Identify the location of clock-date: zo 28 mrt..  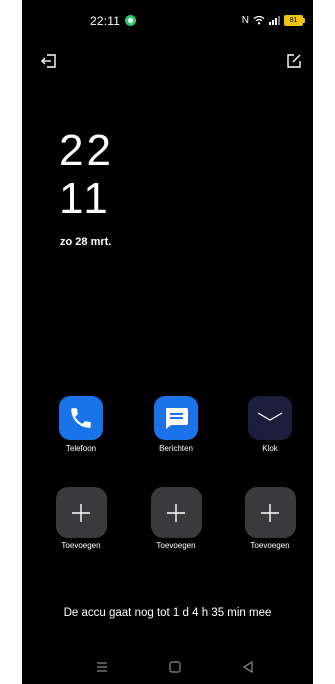
(86, 242).